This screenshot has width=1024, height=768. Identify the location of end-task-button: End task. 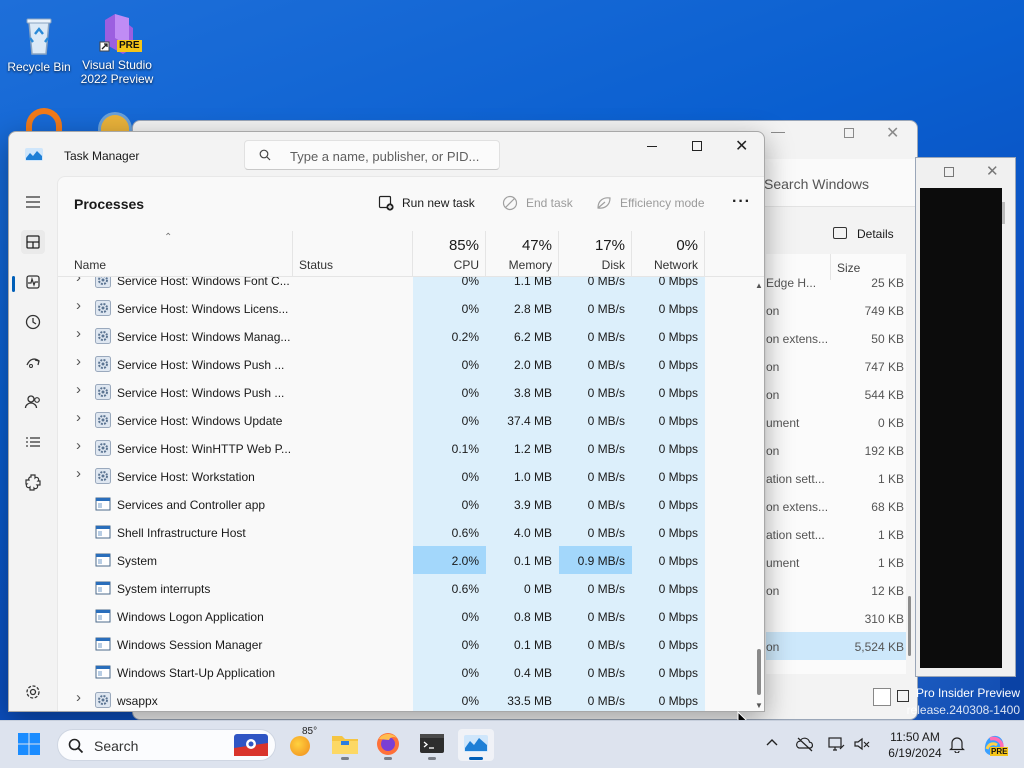
(542, 204).